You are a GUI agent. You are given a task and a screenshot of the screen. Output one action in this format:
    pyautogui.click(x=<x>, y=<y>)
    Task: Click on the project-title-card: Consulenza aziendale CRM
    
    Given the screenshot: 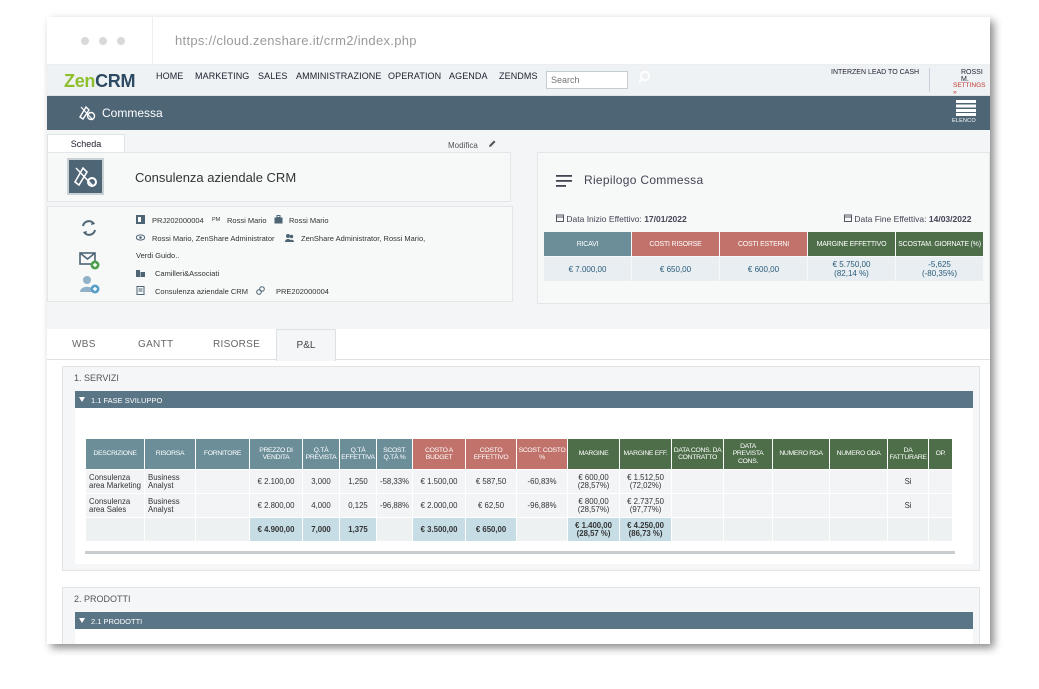 What is the action you would take?
    pyautogui.click(x=279, y=177)
    